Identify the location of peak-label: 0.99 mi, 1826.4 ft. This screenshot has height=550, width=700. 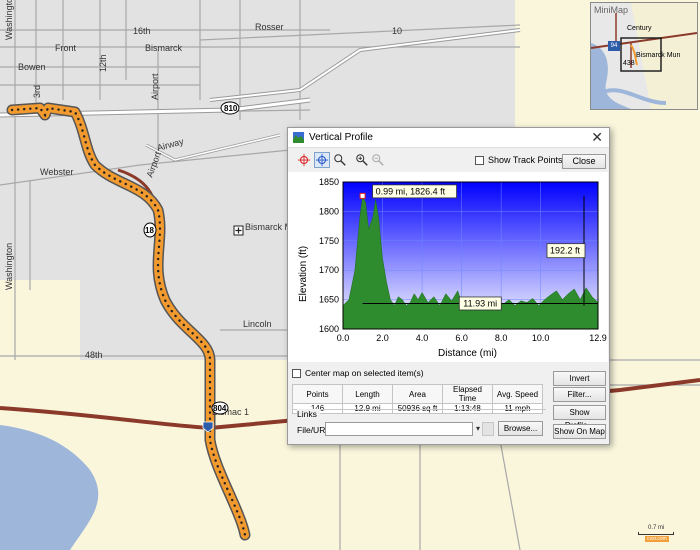
(411, 191).